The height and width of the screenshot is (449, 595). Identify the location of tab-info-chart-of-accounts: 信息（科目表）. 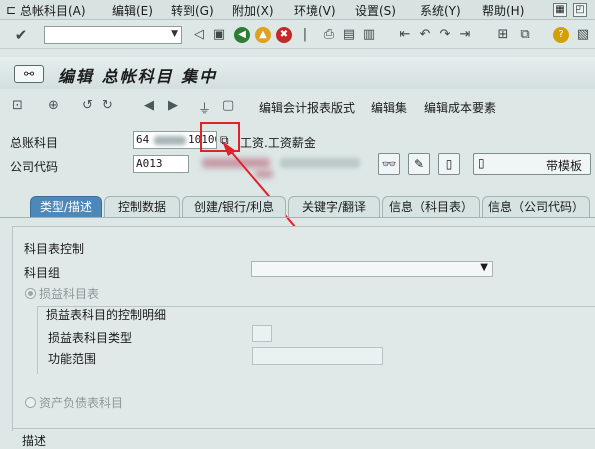
(431, 207).